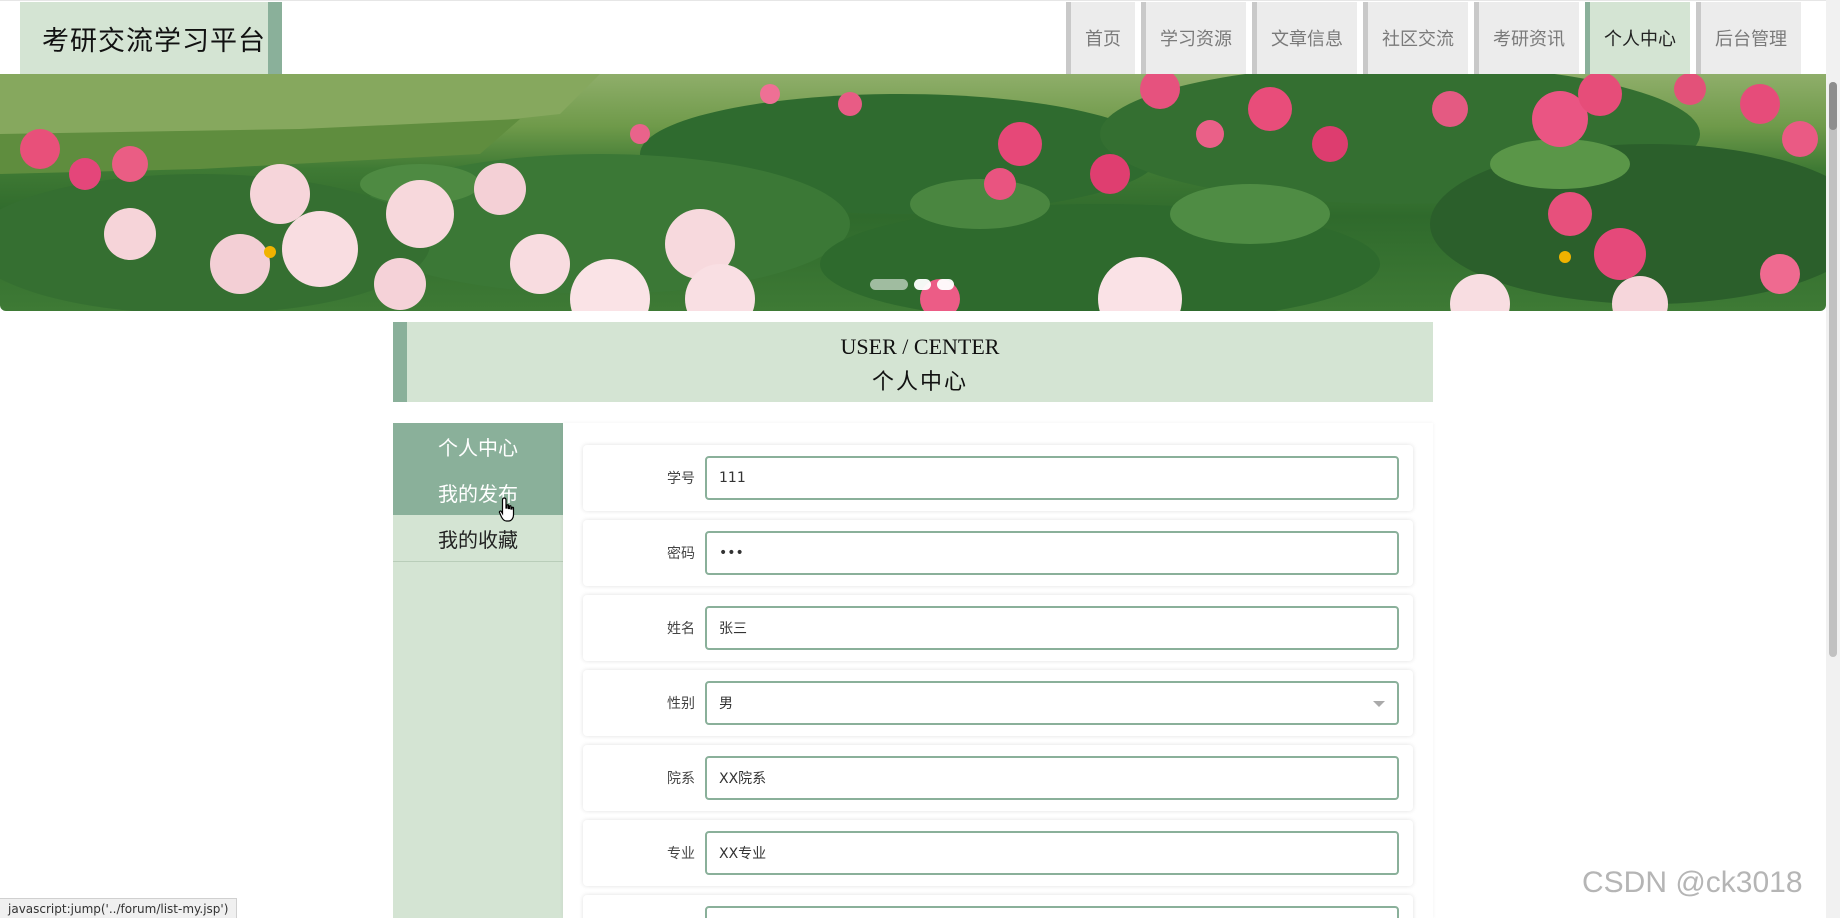 The image size is (1840, 918). What do you see at coordinates (1052, 553) in the screenshot?
I see `password-input` at bounding box center [1052, 553].